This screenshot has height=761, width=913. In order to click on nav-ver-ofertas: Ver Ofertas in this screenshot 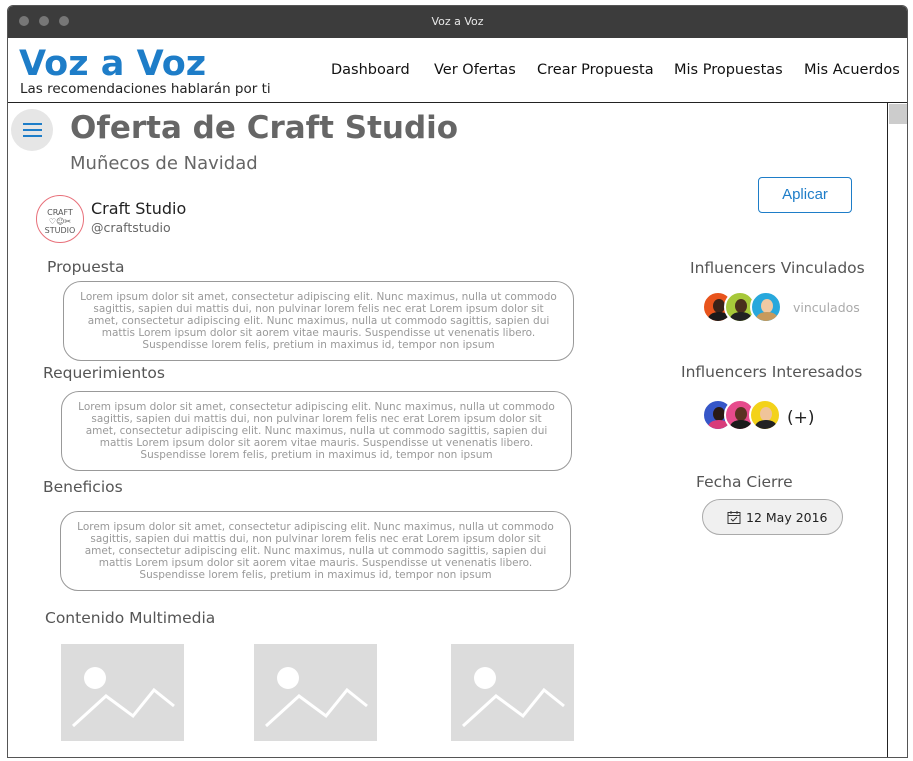, I will do `click(475, 70)`.